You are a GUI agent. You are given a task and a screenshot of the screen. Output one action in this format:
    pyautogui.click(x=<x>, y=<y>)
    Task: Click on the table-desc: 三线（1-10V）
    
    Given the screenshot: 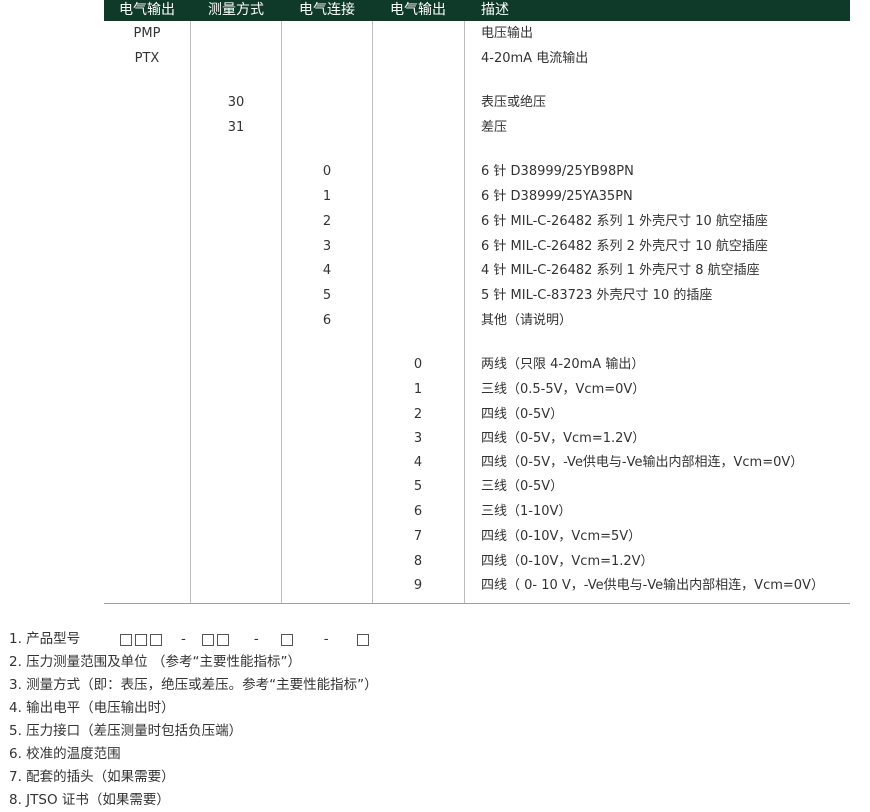 What is the action you would take?
    pyautogui.click(x=526, y=511)
    